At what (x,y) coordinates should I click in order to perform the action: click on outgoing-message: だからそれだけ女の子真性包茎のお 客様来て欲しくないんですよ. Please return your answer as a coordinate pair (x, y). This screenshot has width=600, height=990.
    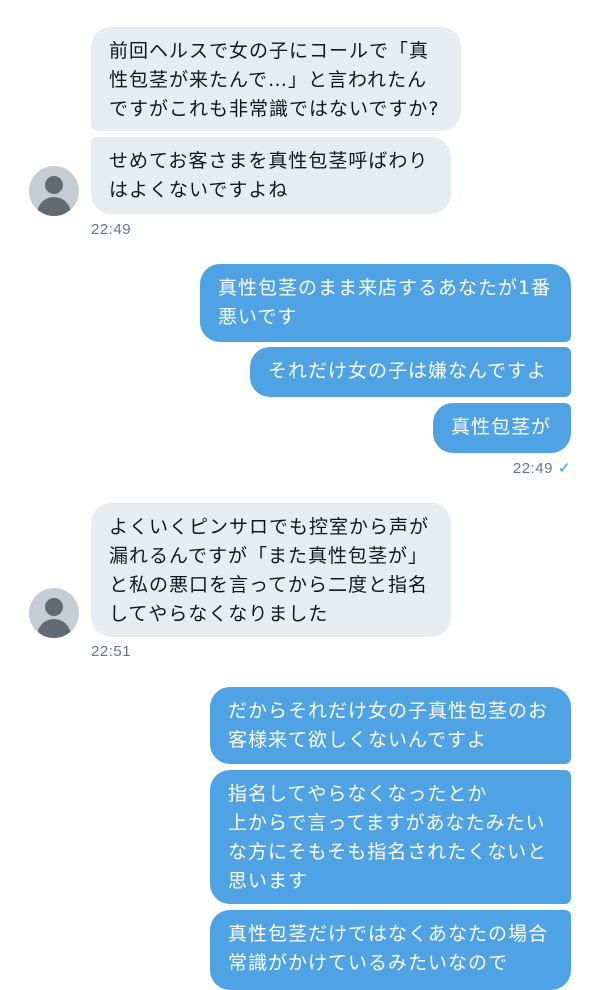
    Looking at the image, I should click on (390, 725).